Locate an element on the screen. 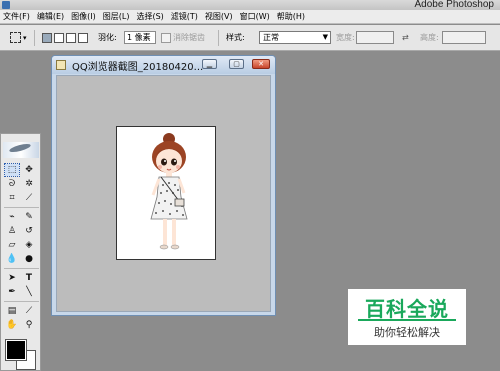 The width and height of the screenshot is (500, 371). swap-icon: ⇄ is located at coordinates (405, 37).